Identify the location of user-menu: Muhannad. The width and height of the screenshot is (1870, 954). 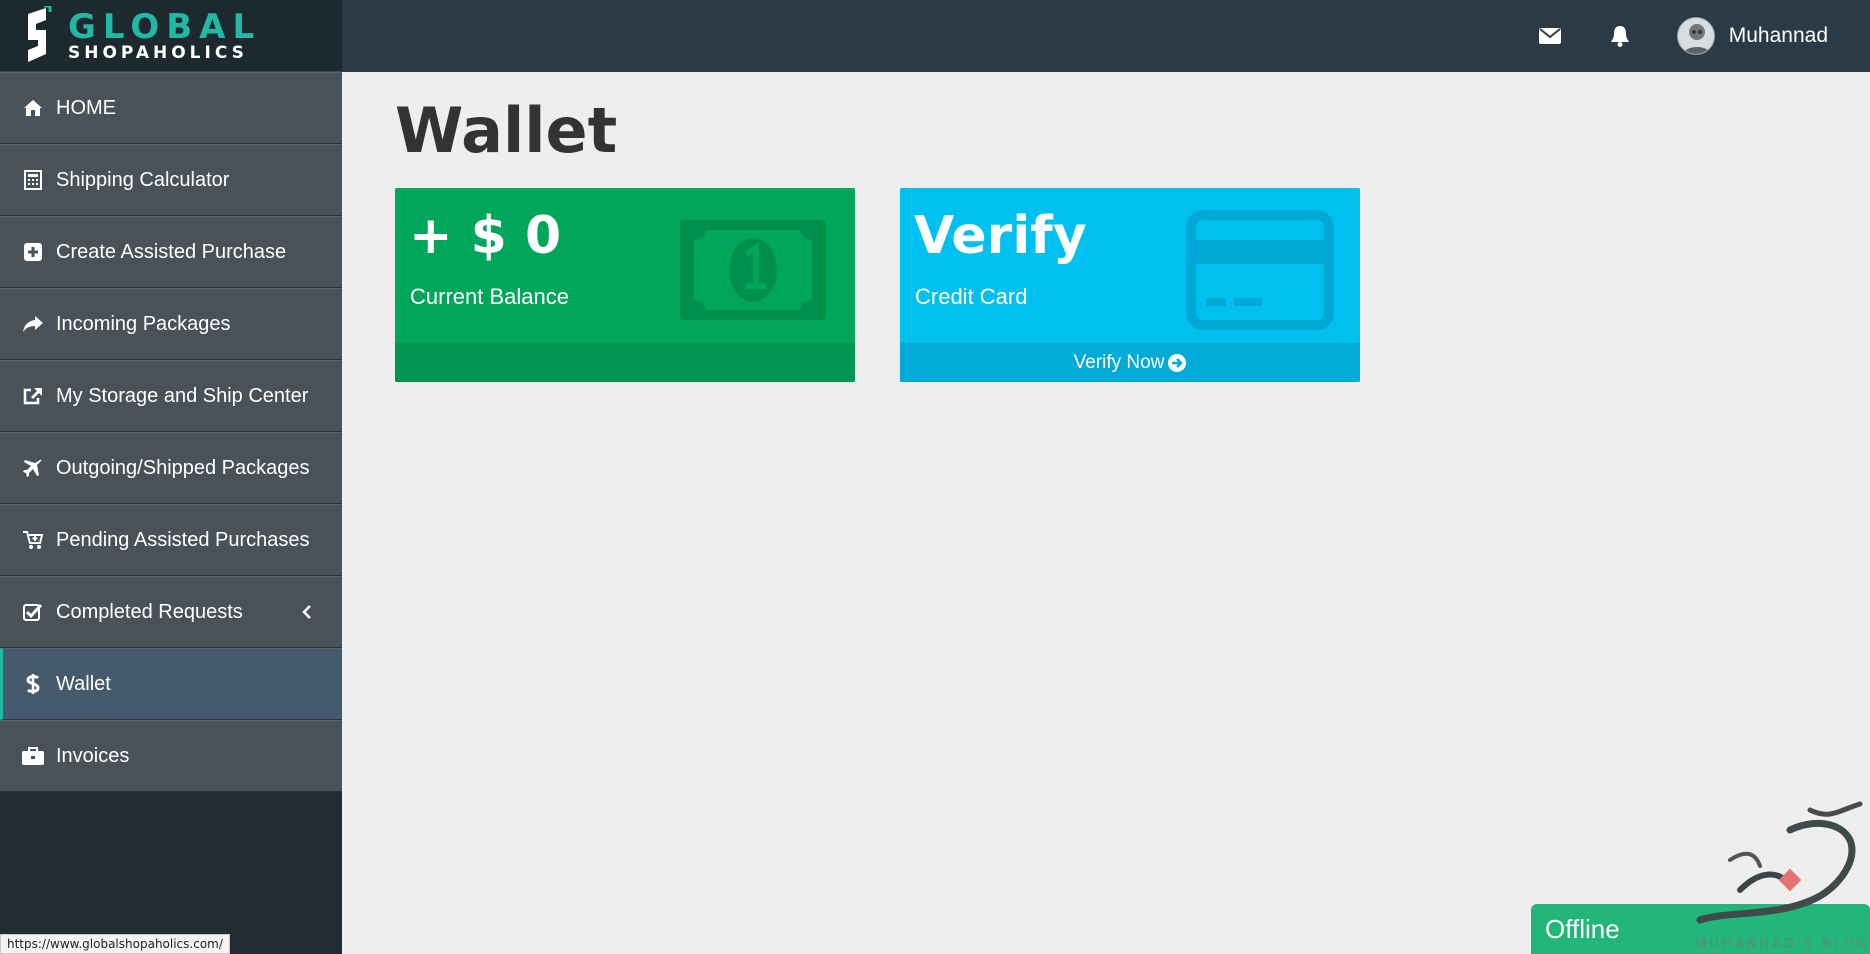
(1752, 36).